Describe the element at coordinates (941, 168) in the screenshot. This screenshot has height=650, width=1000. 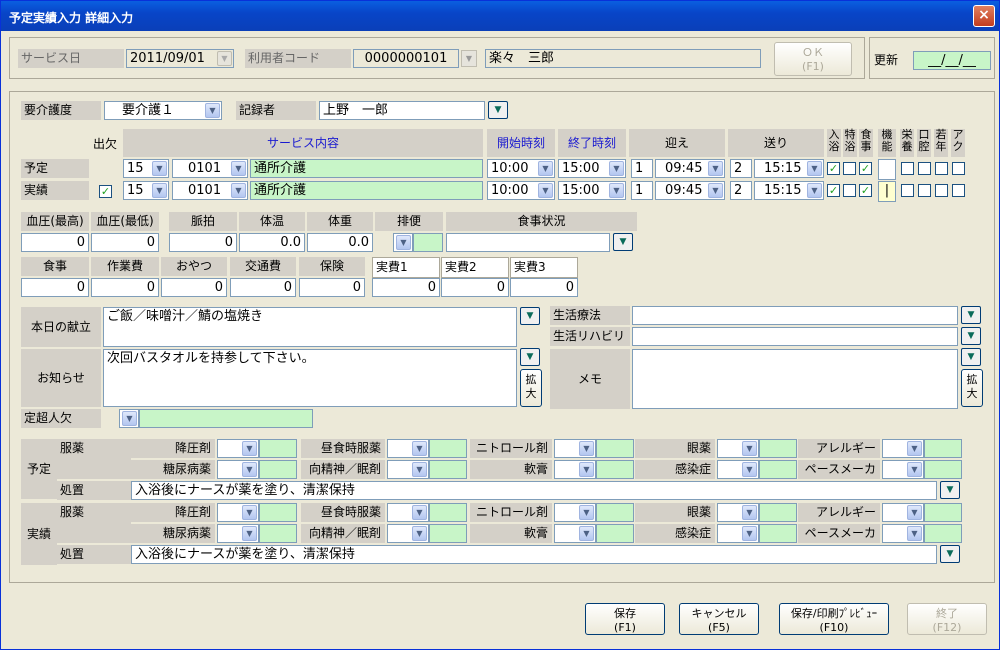
I see `plan-young-checkbox` at that location.